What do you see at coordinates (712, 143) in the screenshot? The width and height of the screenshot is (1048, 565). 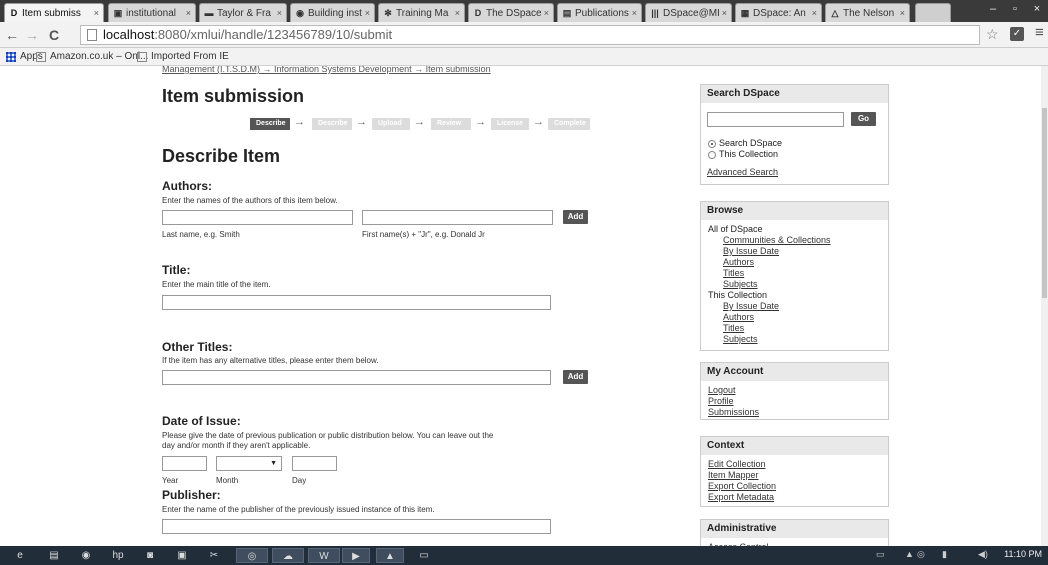 I see `radio-selected-icon` at bounding box center [712, 143].